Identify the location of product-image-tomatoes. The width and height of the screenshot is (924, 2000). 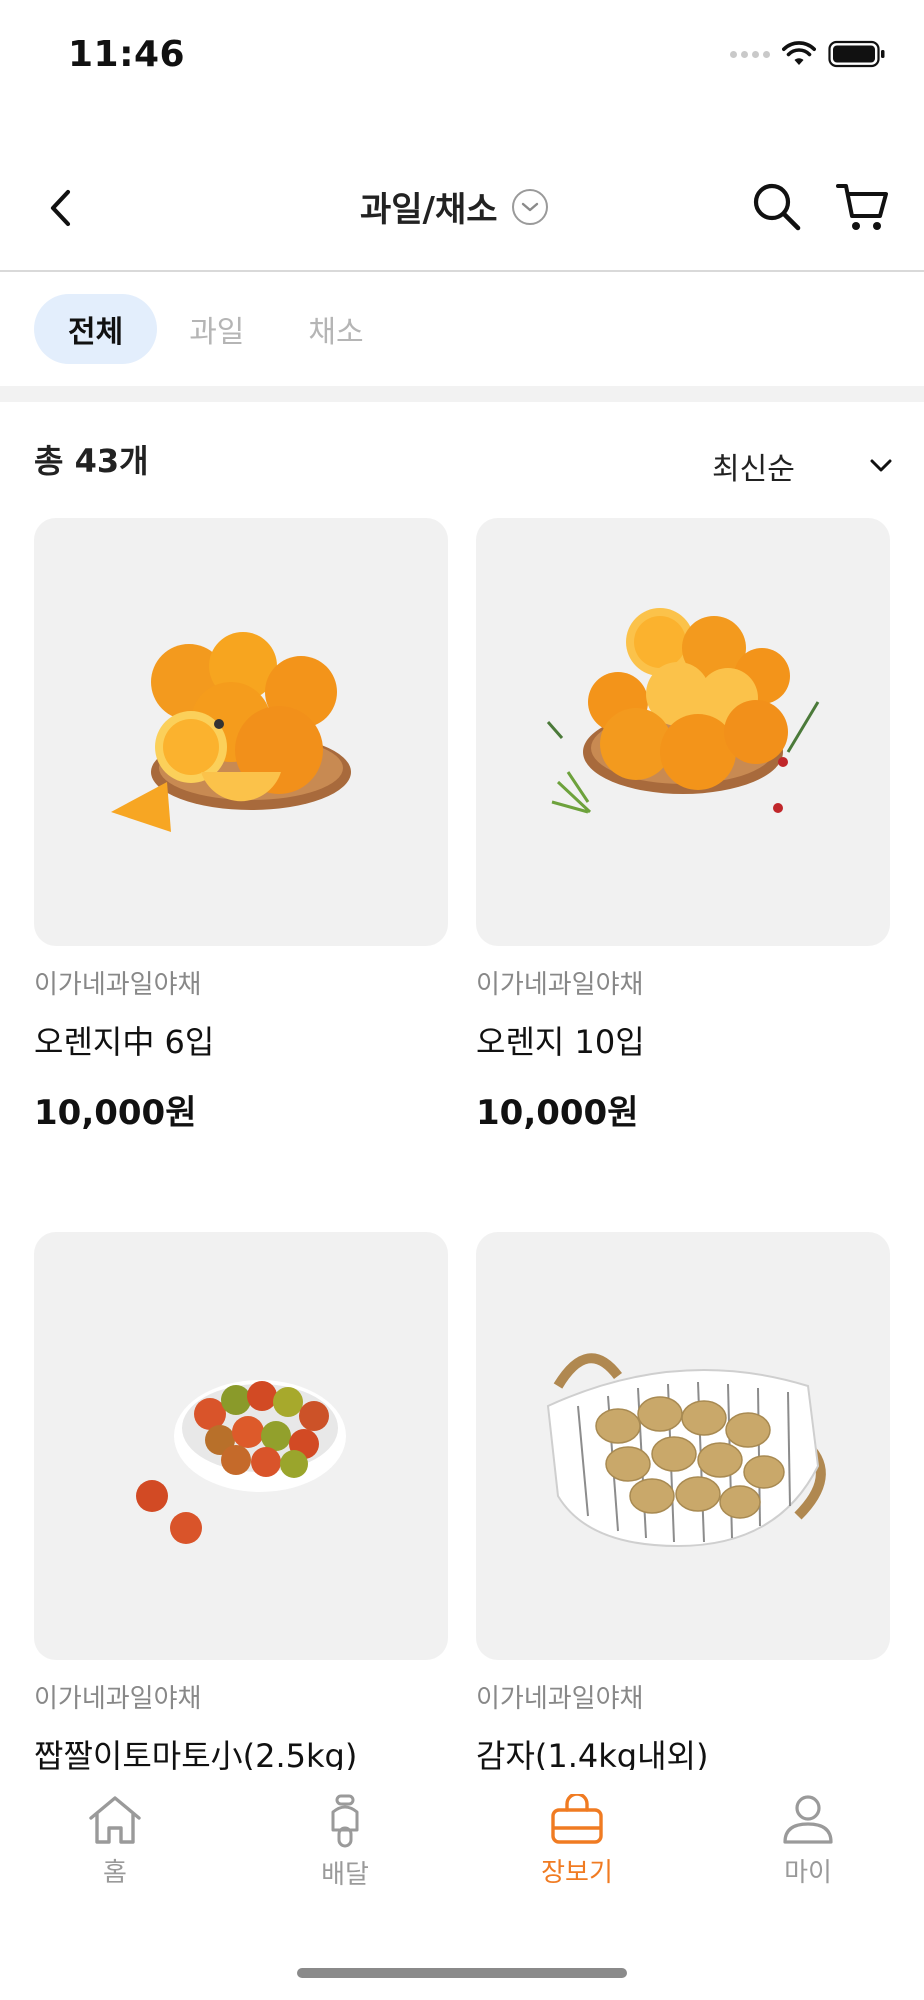
(241, 1446).